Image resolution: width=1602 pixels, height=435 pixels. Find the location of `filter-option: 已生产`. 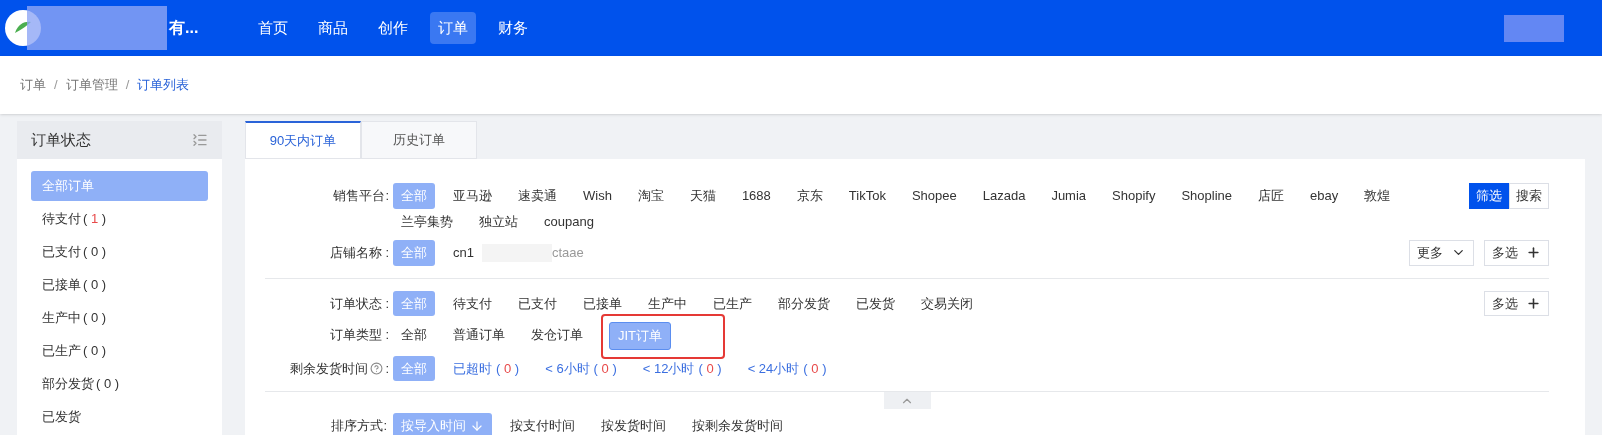

filter-option: 已生产 is located at coordinates (732, 303).